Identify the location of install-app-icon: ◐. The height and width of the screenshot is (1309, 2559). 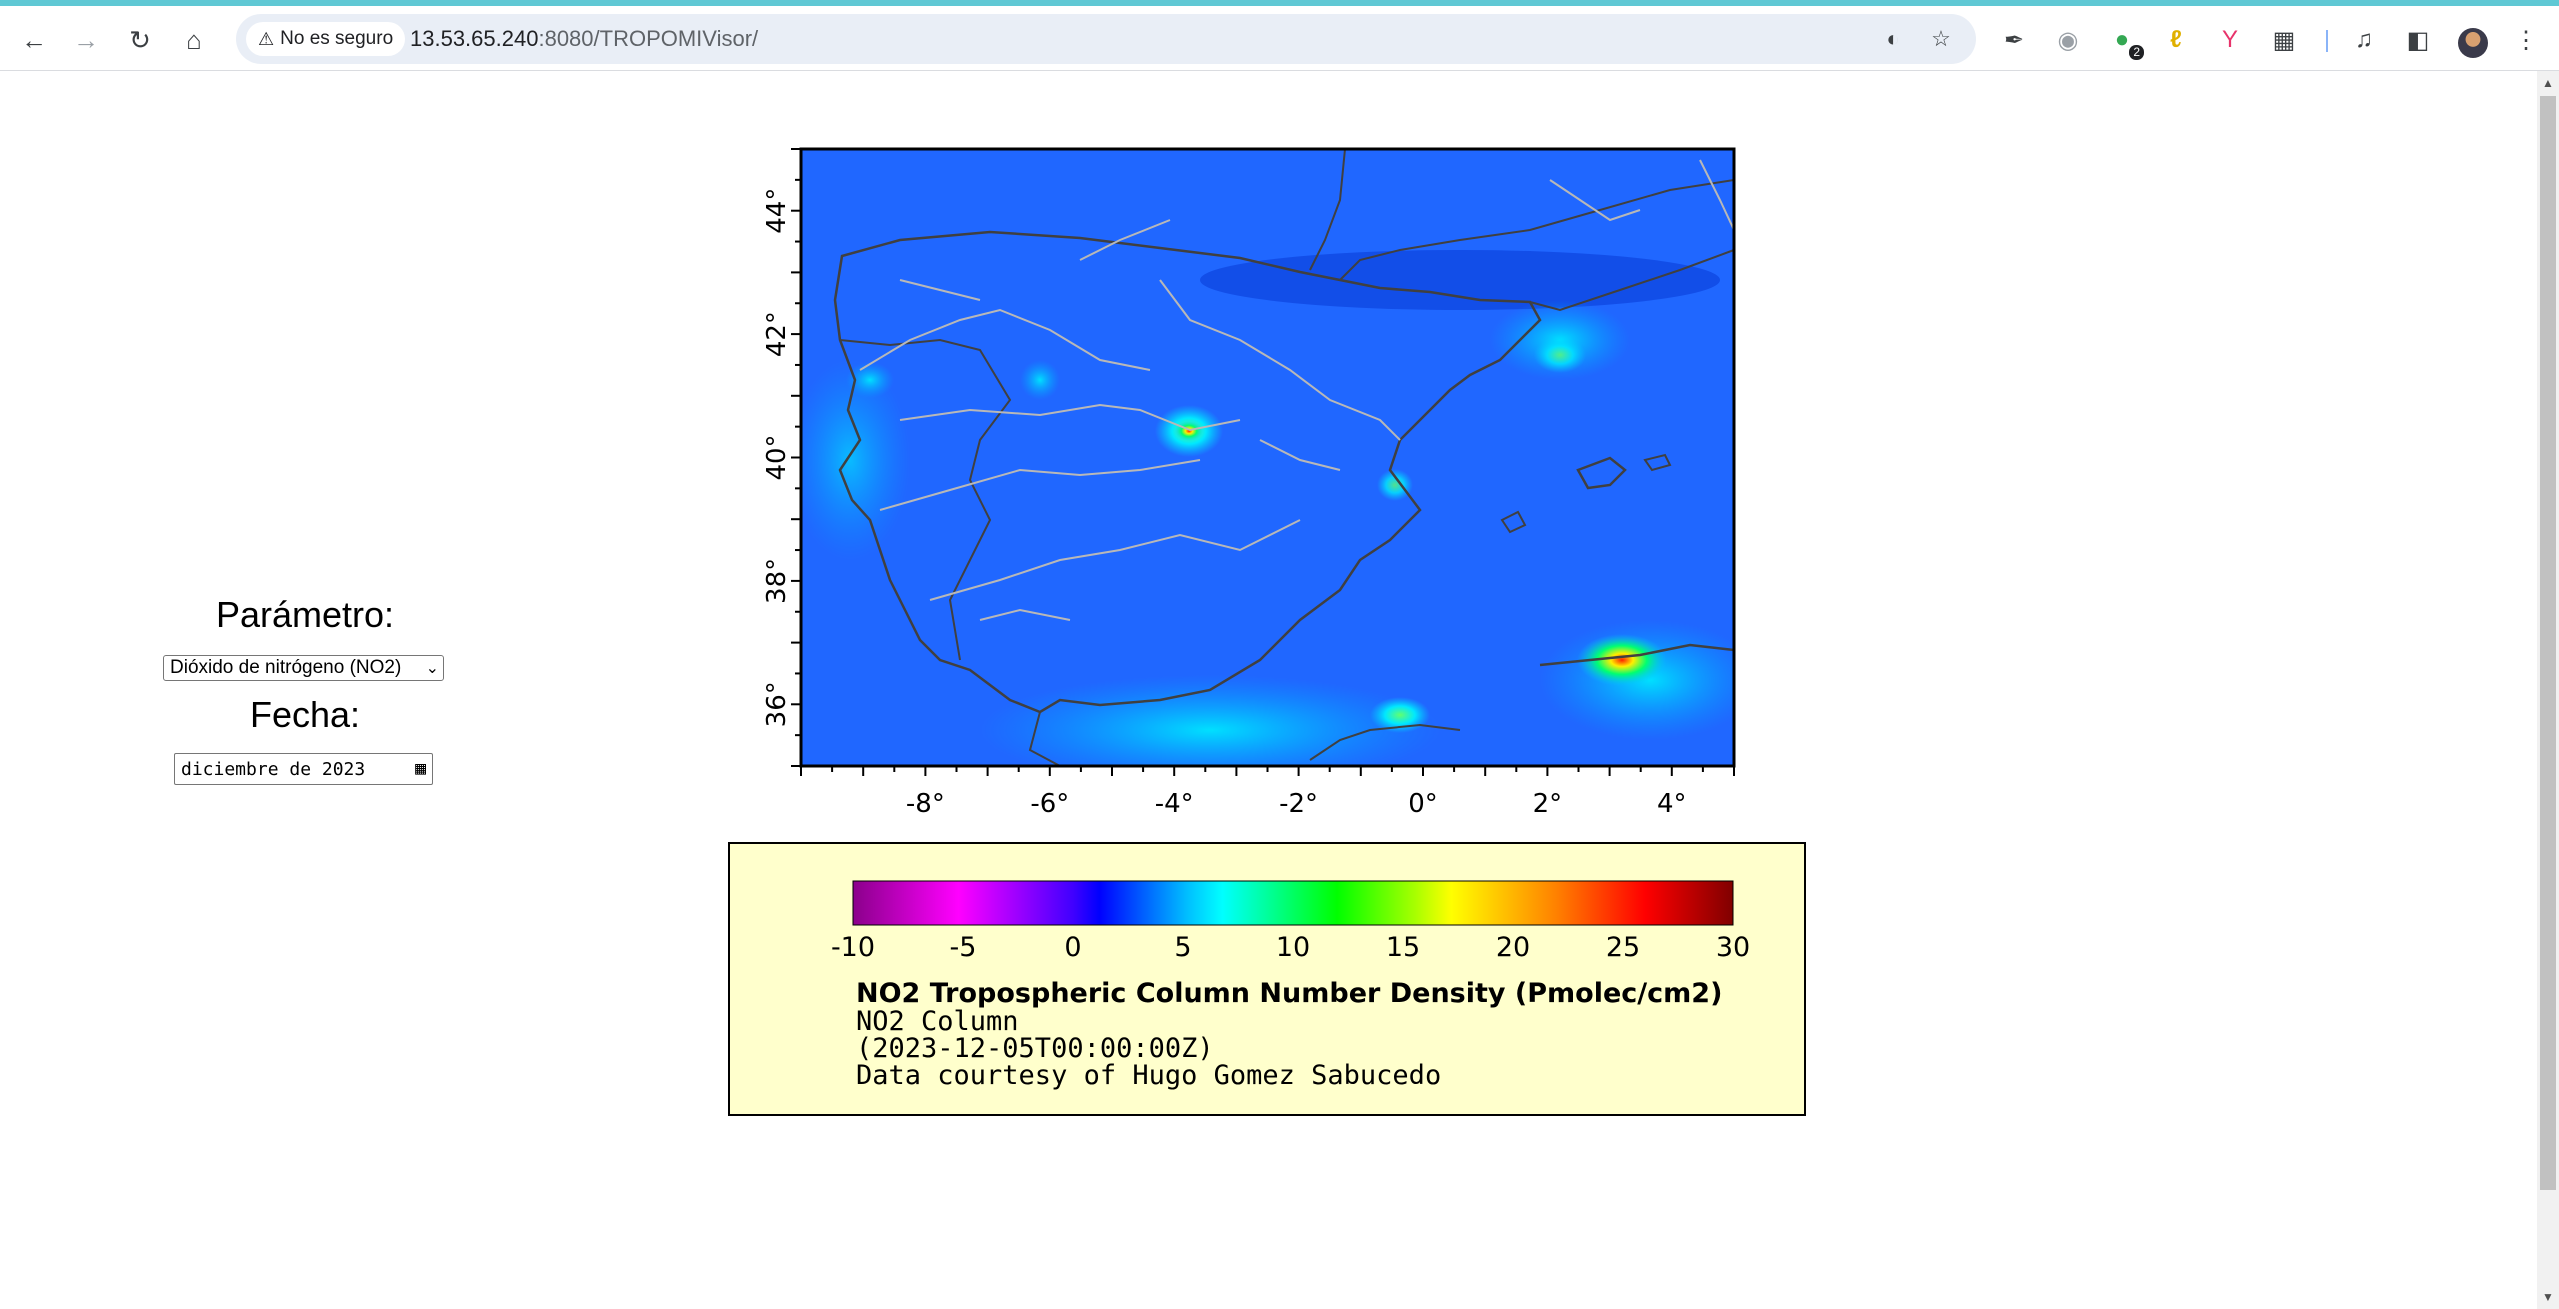
(1893, 39).